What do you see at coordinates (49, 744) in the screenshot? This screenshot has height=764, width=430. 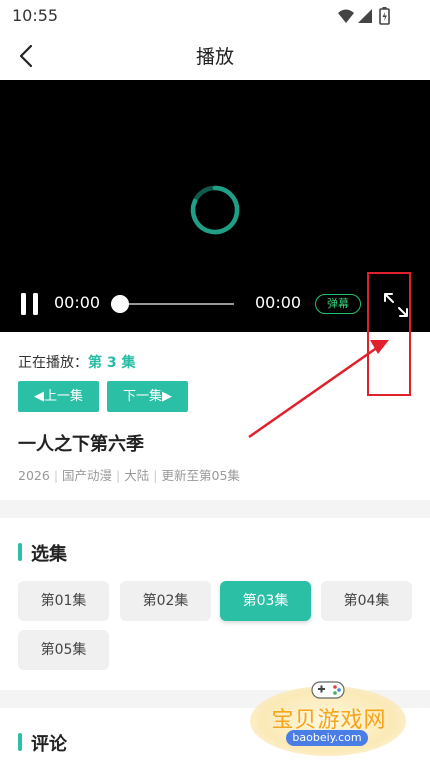 I see `comments-title: 评论` at bounding box center [49, 744].